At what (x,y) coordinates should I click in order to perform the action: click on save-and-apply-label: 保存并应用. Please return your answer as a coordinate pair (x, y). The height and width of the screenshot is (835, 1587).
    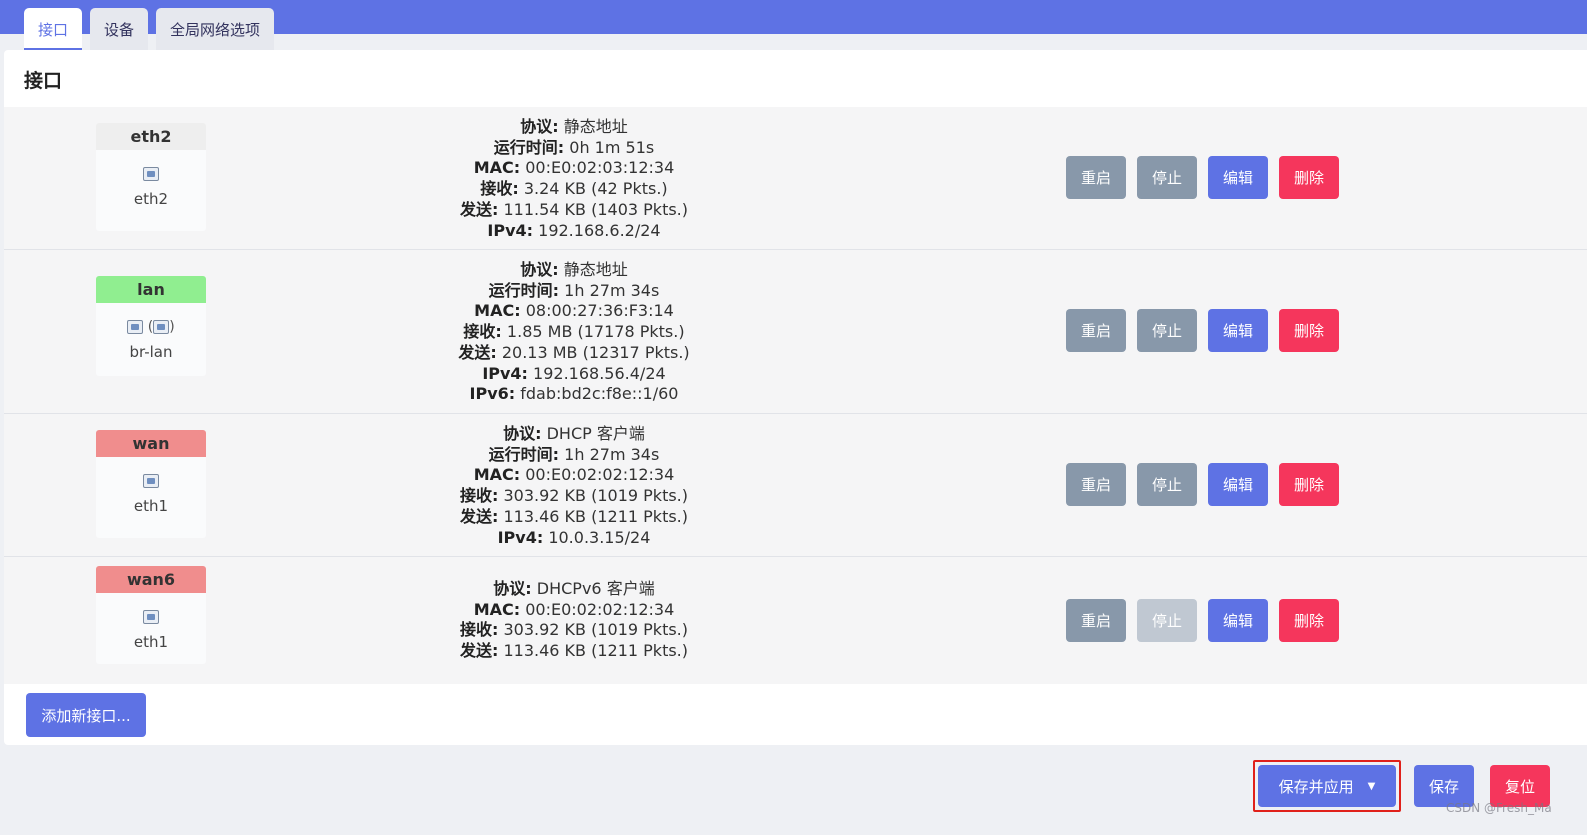
    Looking at the image, I should click on (1316, 786).